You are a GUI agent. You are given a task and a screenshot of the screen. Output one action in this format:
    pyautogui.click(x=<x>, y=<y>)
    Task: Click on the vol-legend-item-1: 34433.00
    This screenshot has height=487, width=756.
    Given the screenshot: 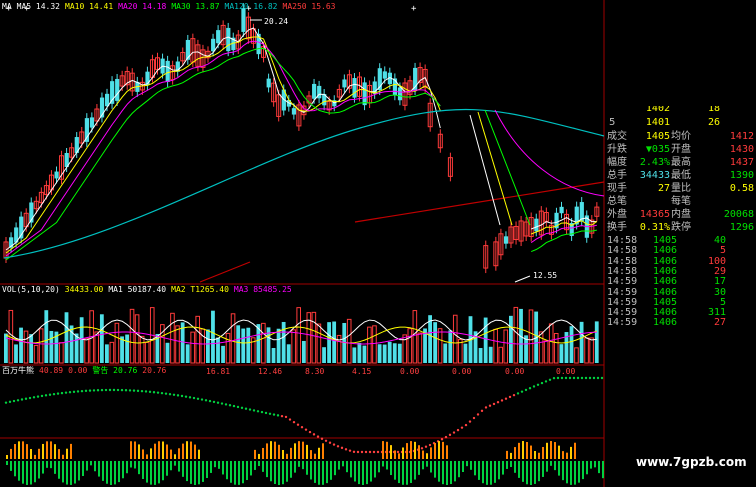 What is the action you would take?
    pyautogui.click(x=84, y=289)
    